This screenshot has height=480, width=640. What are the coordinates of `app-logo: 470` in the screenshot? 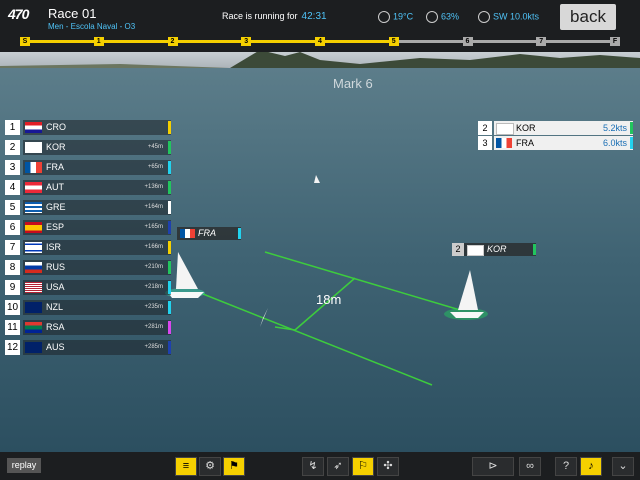 It's located at (18, 14).